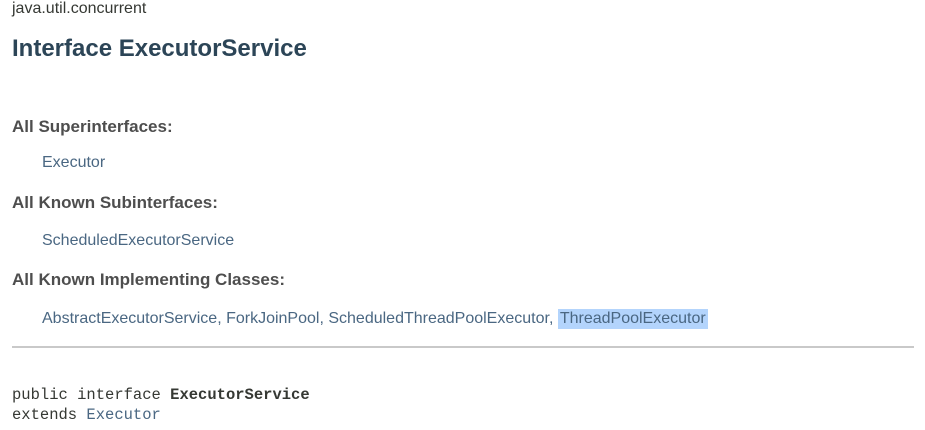 Image resolution: width=925 pixels, height=430 pixels. What do you see at coordinates (240, 395) in the screenshot?
I see `signature-type-name: ExecutorService` at bounding box center [240, 395].